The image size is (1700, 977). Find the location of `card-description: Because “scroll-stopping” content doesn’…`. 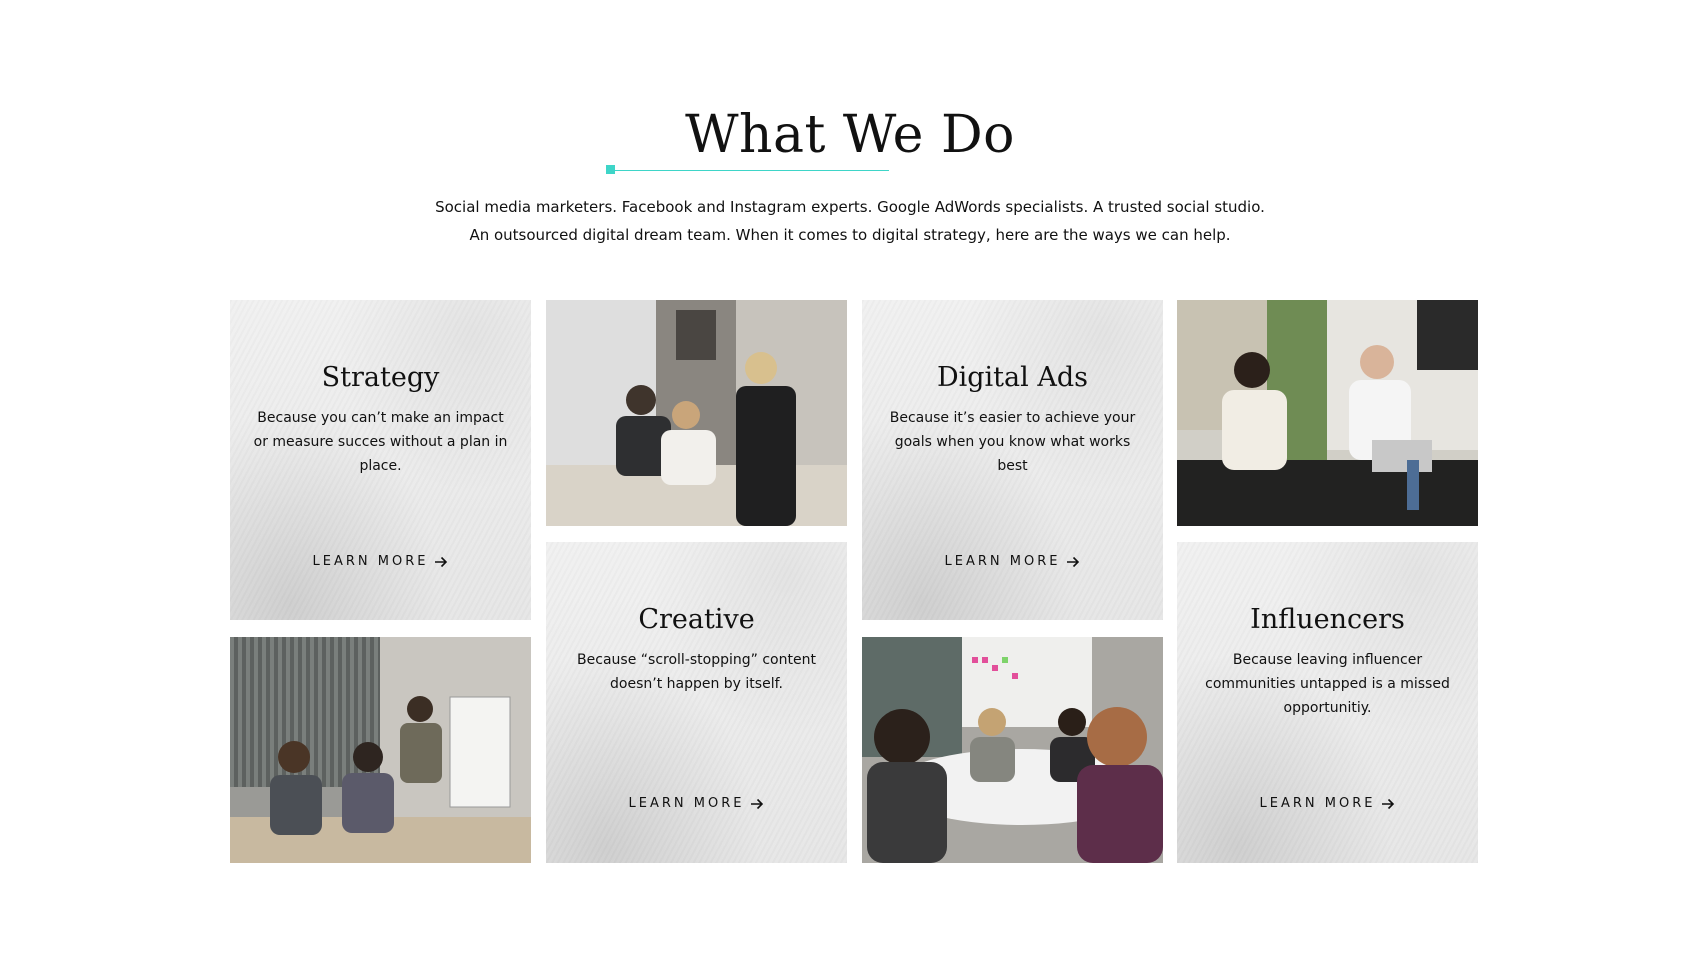

card-description: Because “scroll-stopping” content doesn’… is located at coordinates (696, 672).